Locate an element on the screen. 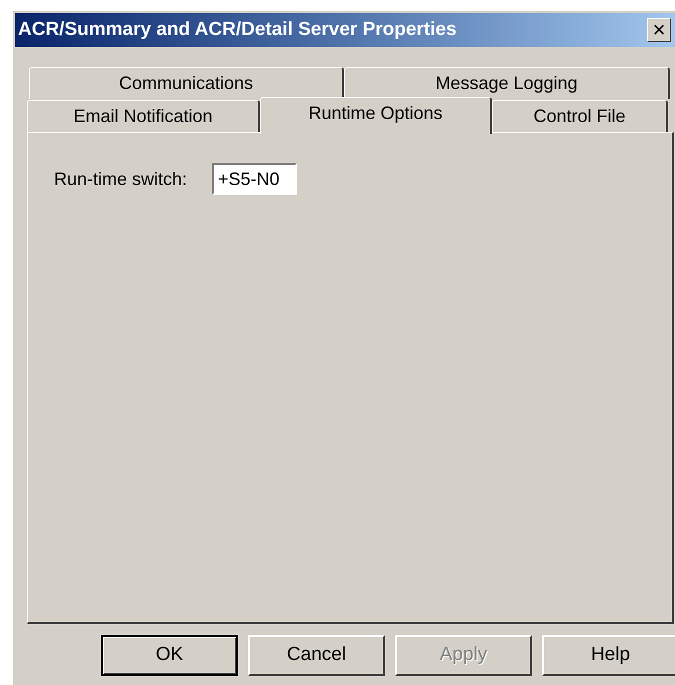 The image size is (675, 685). field-label: Run-time switch: is located at coordinates (121, 179).